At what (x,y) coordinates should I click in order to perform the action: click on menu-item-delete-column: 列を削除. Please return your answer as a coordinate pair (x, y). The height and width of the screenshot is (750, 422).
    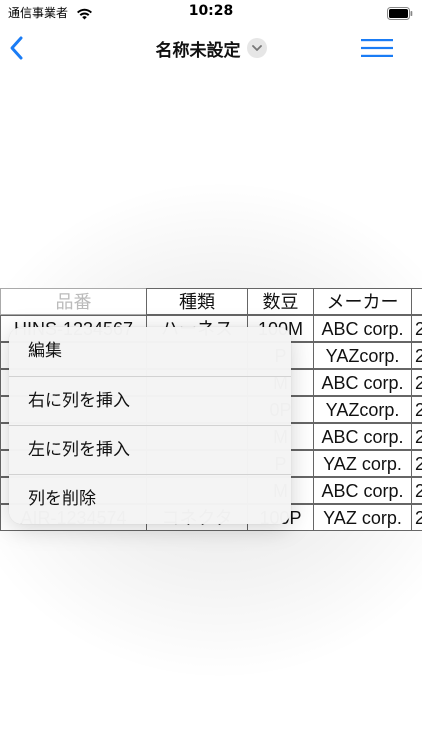
    Looking at the image, I should click on (150, 499).